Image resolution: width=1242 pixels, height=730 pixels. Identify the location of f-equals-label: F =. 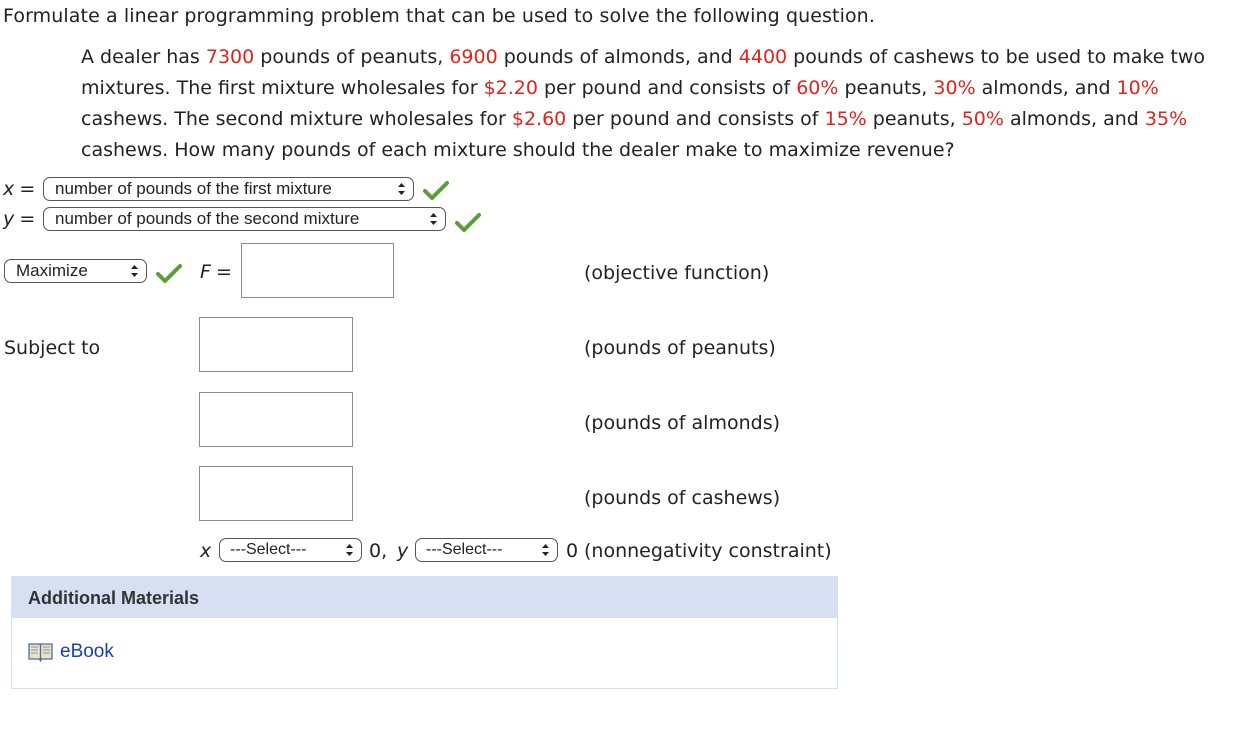
(216, 272).